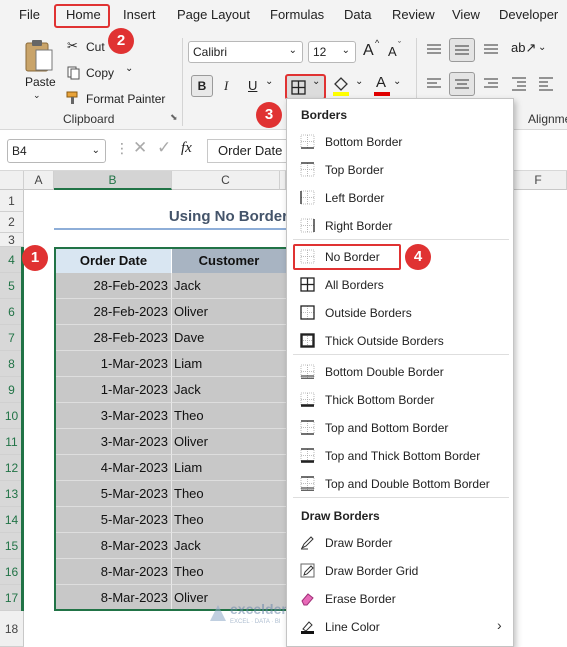 Image resolution: width=567 pixels, height=647 pixels. What do you see at coordinates (307, 598) in the screenshot?
I see `eraser-icon` at bounding box center [307, 598].